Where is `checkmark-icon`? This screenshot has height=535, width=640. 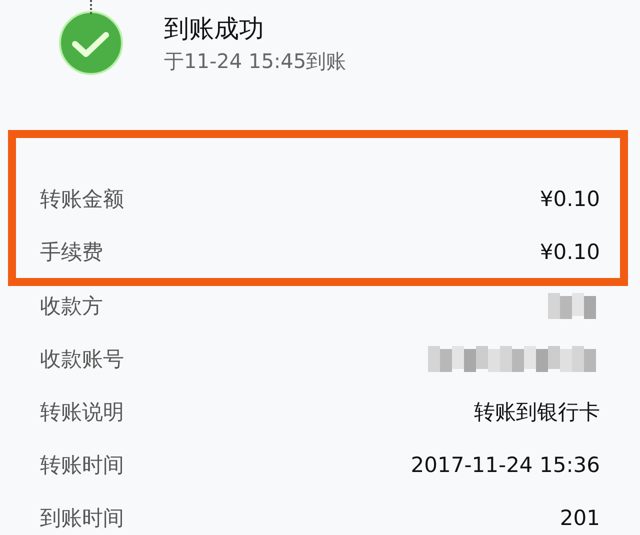 checkmark-icon is located at coordinates (91, 43).